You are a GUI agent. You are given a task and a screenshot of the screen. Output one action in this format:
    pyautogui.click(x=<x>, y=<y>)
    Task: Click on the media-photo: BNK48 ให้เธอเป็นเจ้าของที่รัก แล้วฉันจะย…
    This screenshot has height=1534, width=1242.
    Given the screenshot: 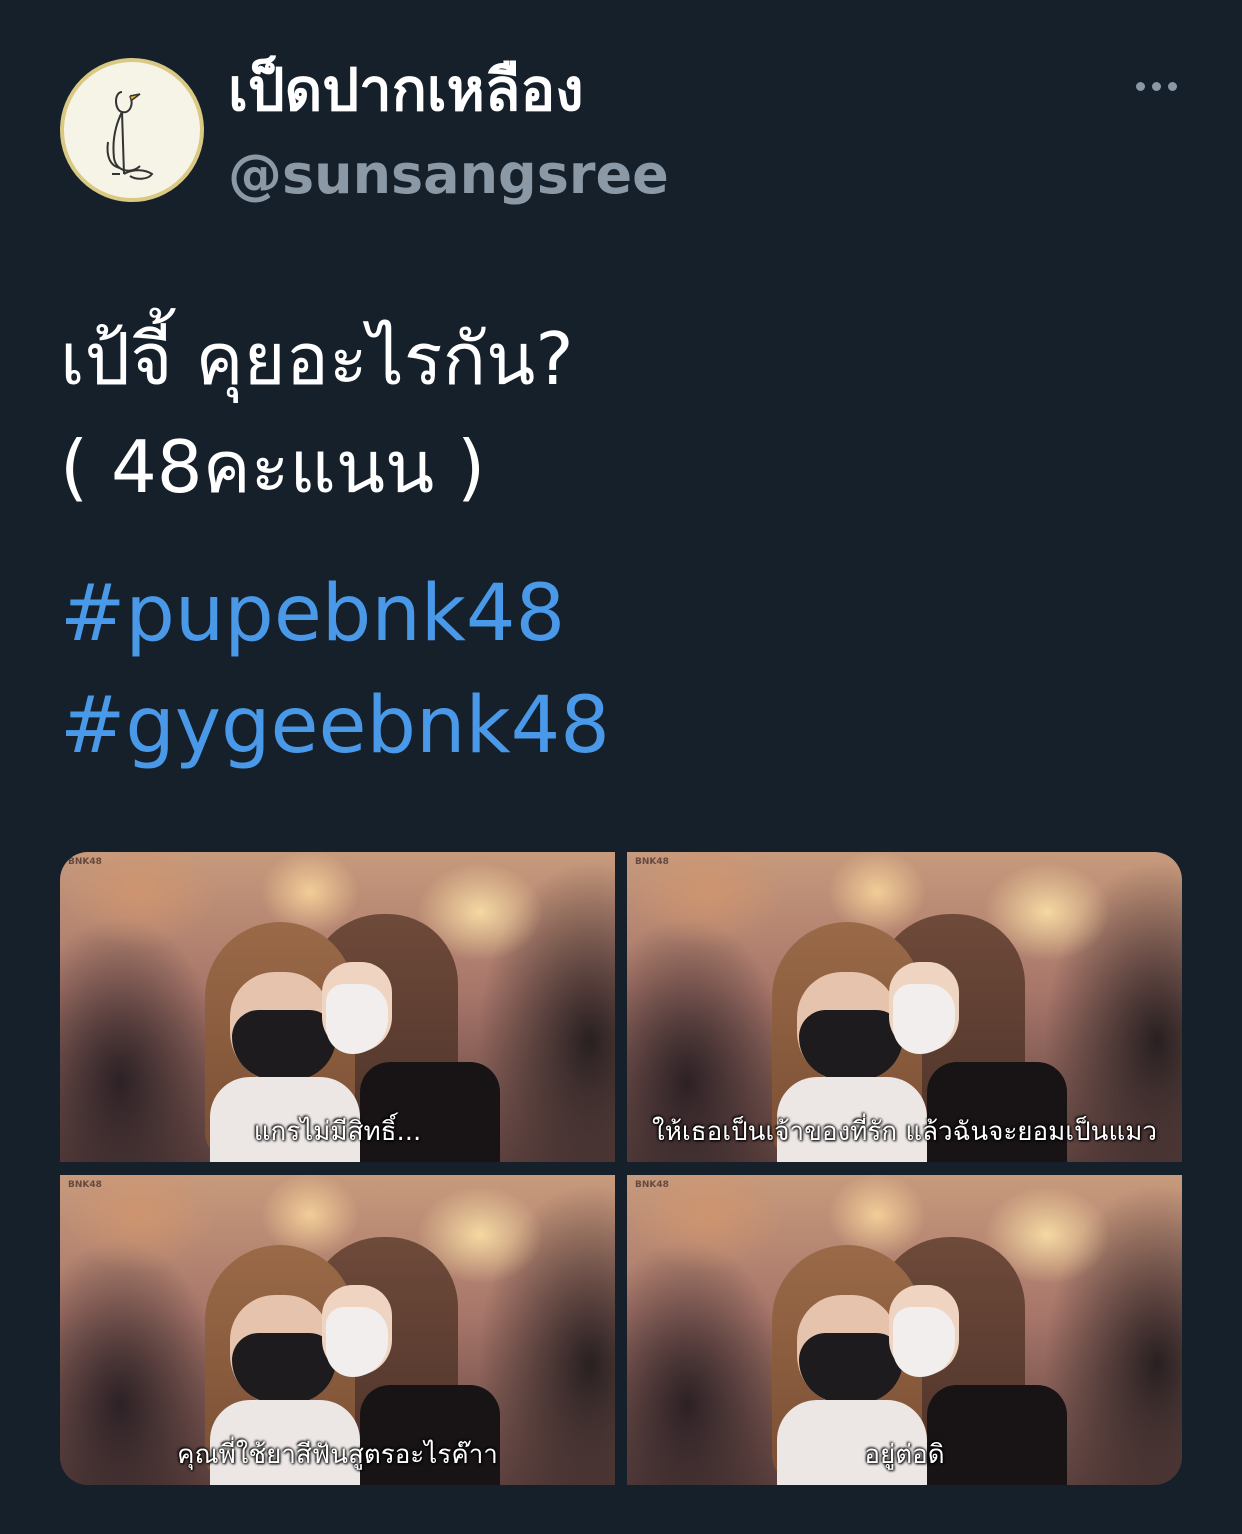 What is the action you would take?
    pyautogui.click(x=904, y=1007)
    